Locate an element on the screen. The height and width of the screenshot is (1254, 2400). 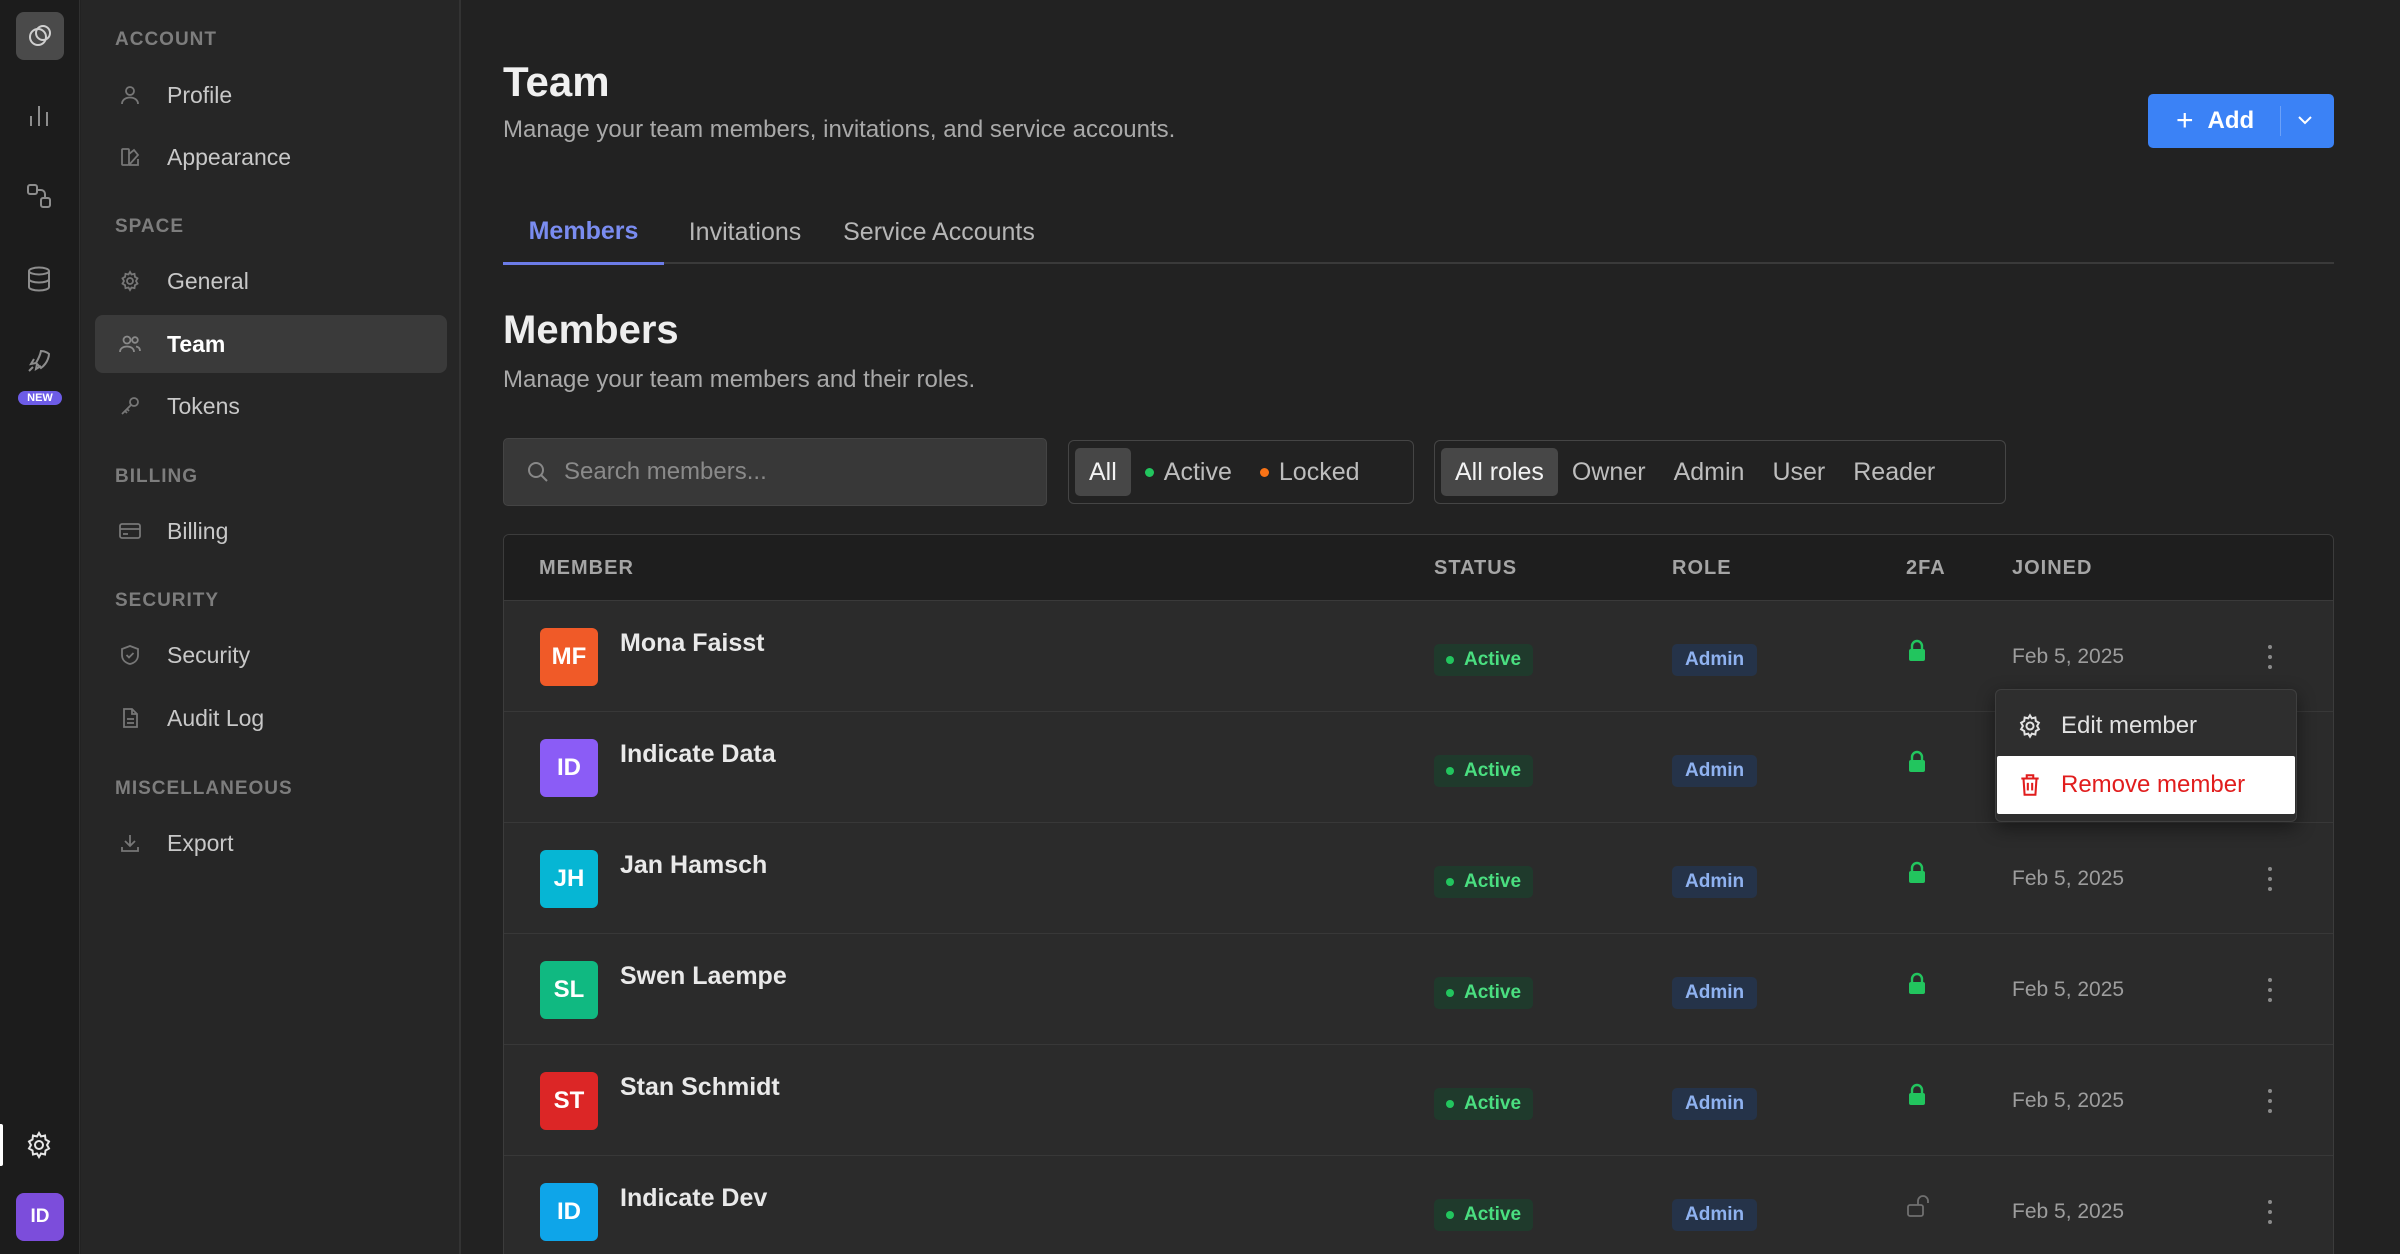
sidebar-item-label: Billing is located at coordinates (198, 530).